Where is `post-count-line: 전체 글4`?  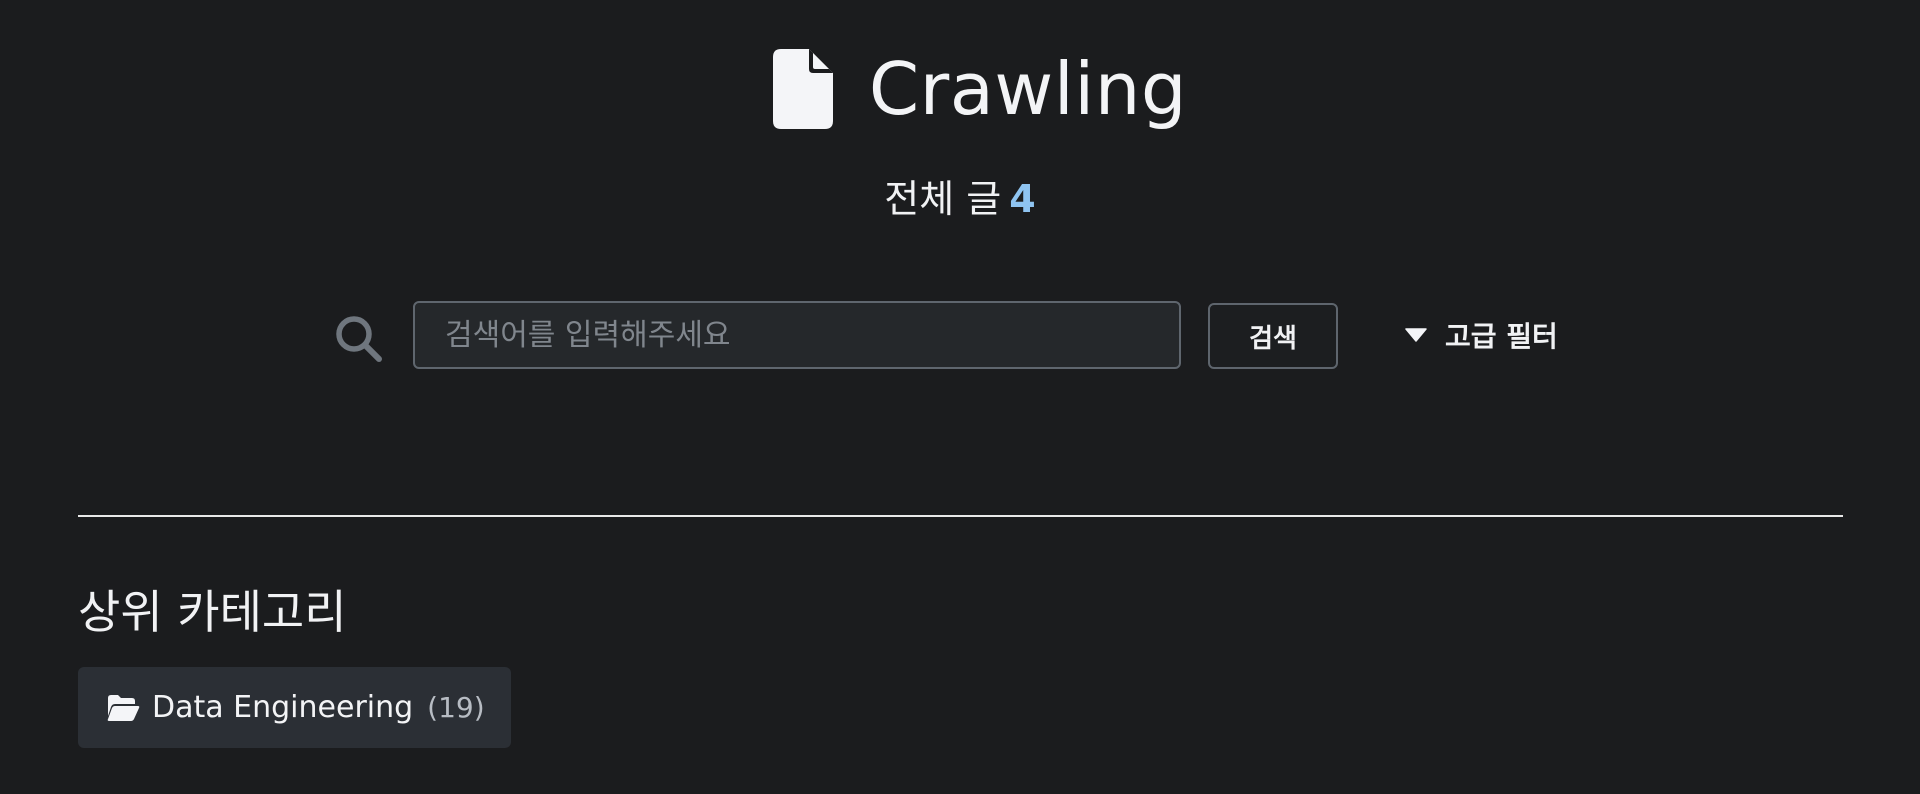
post-count-line: 전체 글4 is located at coordinates (960, 199).